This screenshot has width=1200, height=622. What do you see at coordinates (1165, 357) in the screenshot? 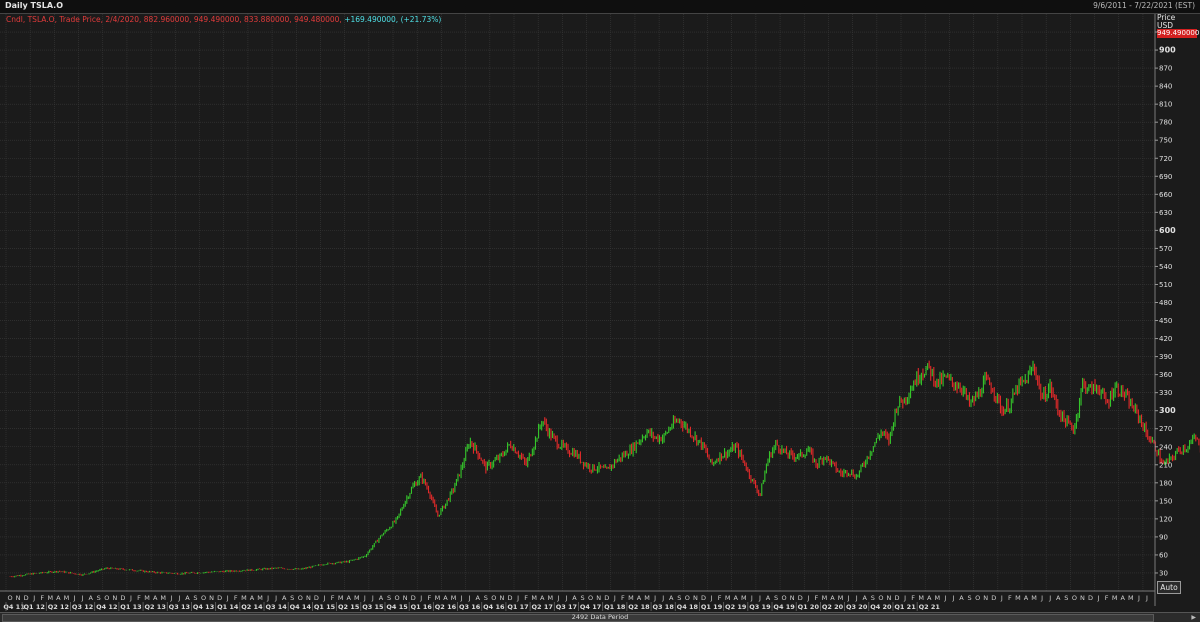
I see `price-tick-label: 390` at bounding box center [1165, 357].